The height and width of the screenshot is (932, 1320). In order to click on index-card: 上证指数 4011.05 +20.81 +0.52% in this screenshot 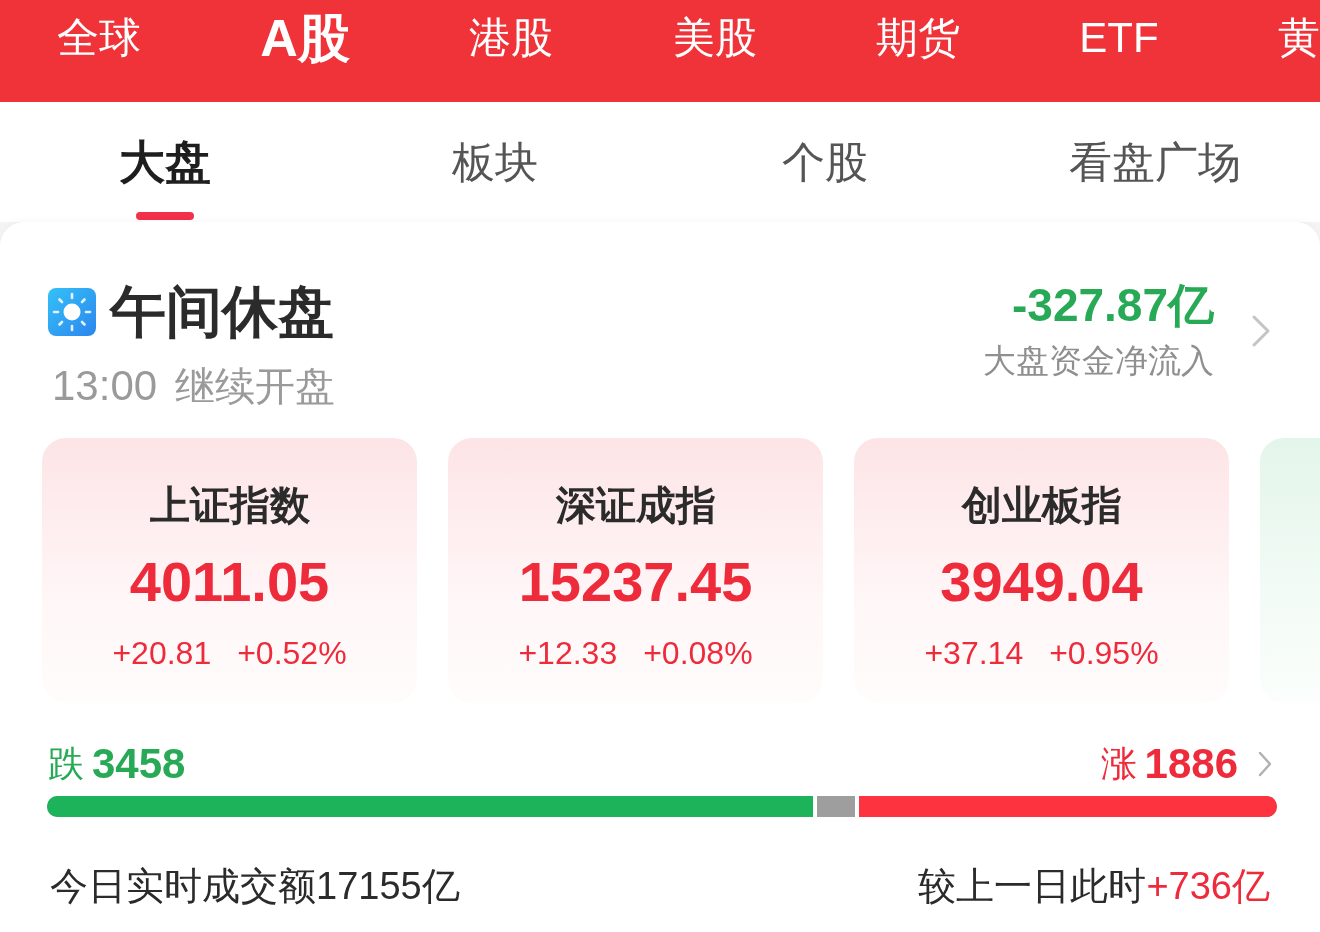, I will do `click(229, 570)`.